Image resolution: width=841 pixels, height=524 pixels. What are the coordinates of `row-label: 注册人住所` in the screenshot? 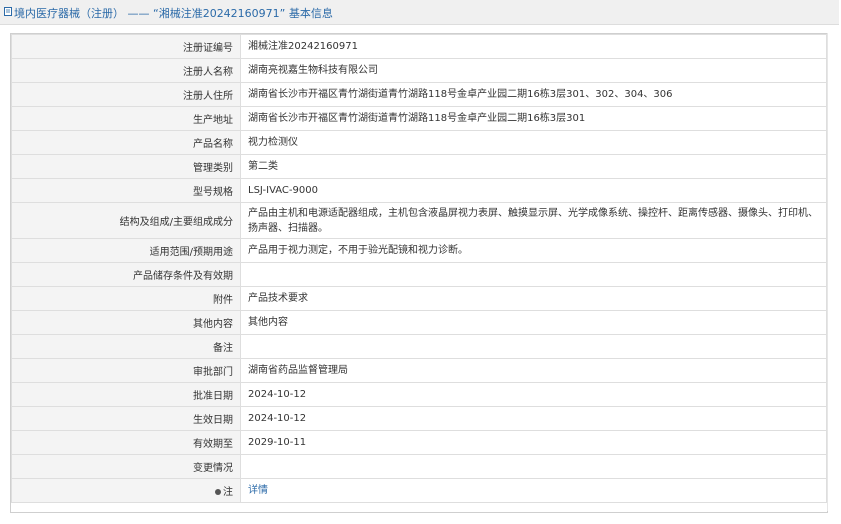 It's located at (126, 94).